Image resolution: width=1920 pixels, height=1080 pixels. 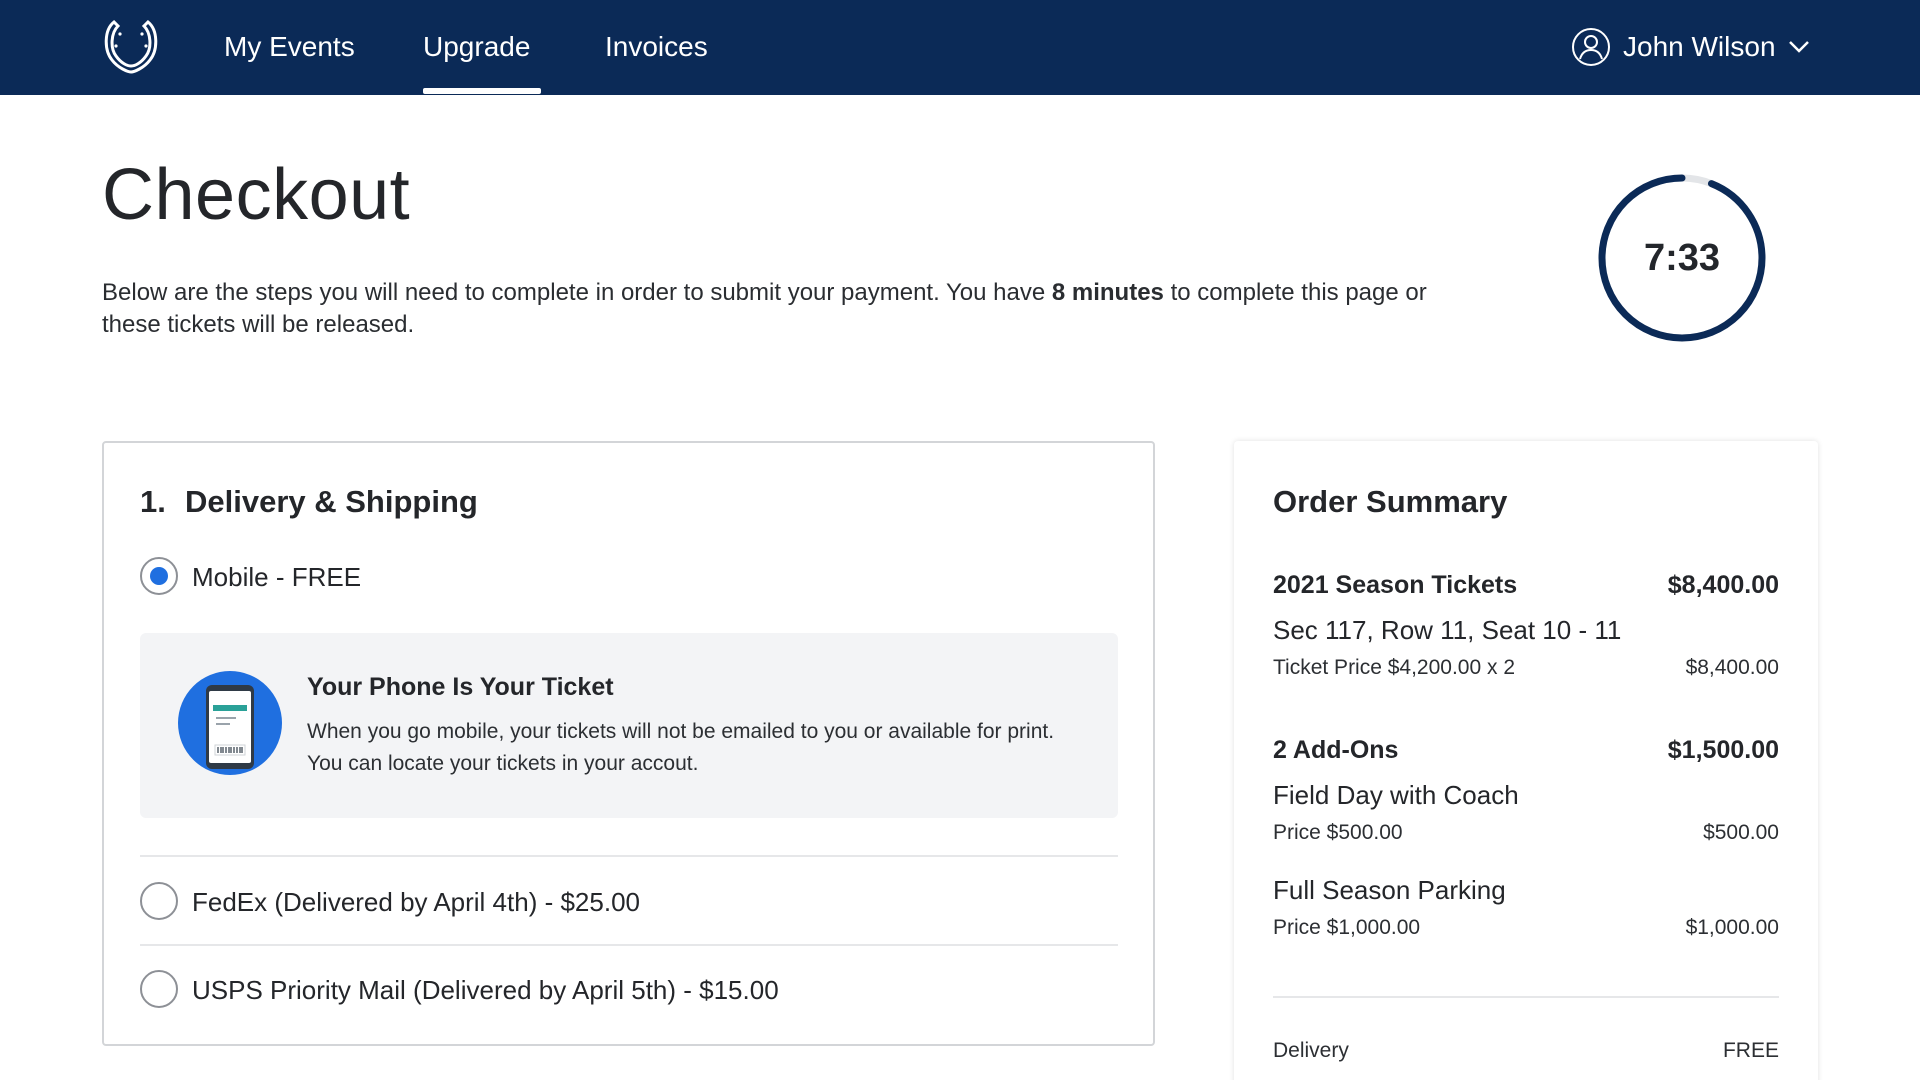 I want to click on delivery-value: FREE, so click(x=1750, y=1050).